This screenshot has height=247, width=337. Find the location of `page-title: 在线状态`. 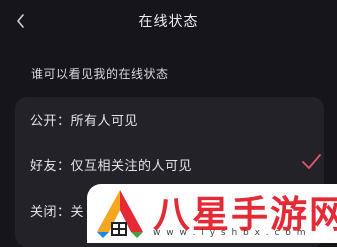

page-title: 在线状态 is located at coordinates (168, 22).